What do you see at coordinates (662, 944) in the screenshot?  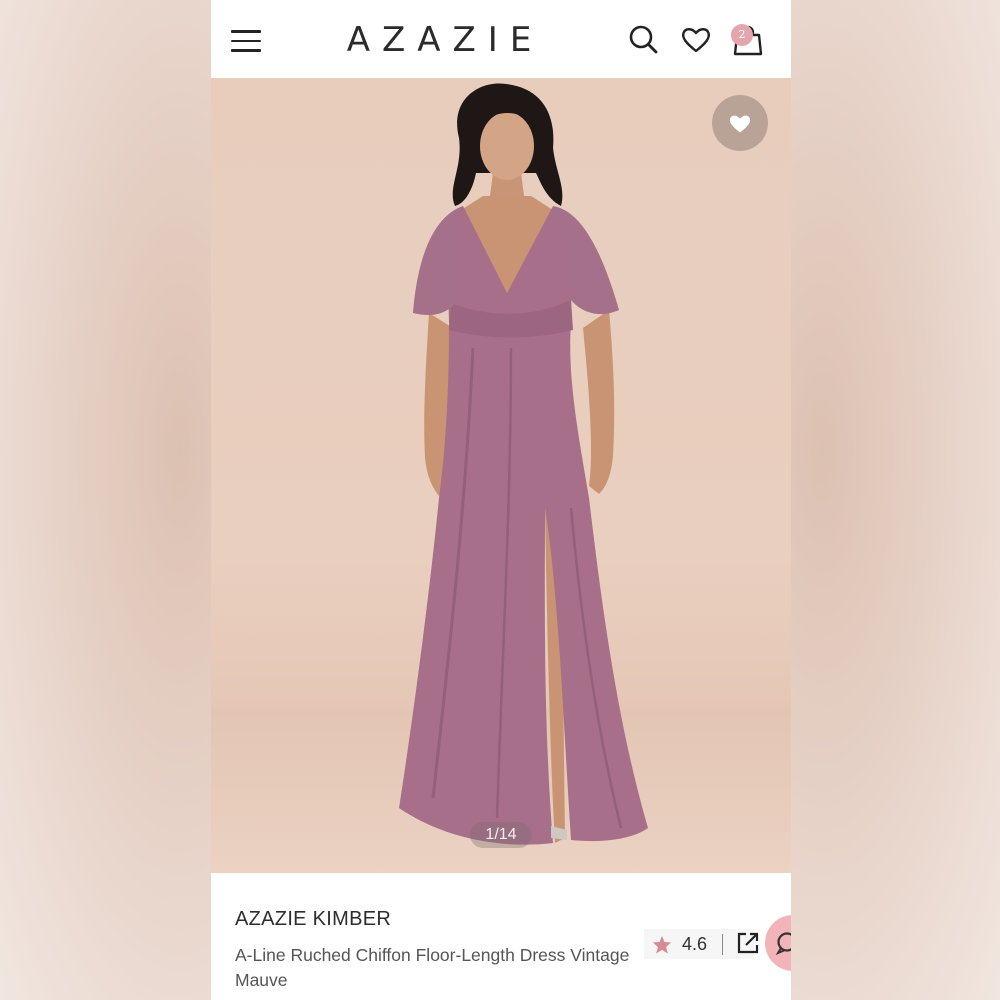 I see `star-icon` at bounding box center [662, 944].